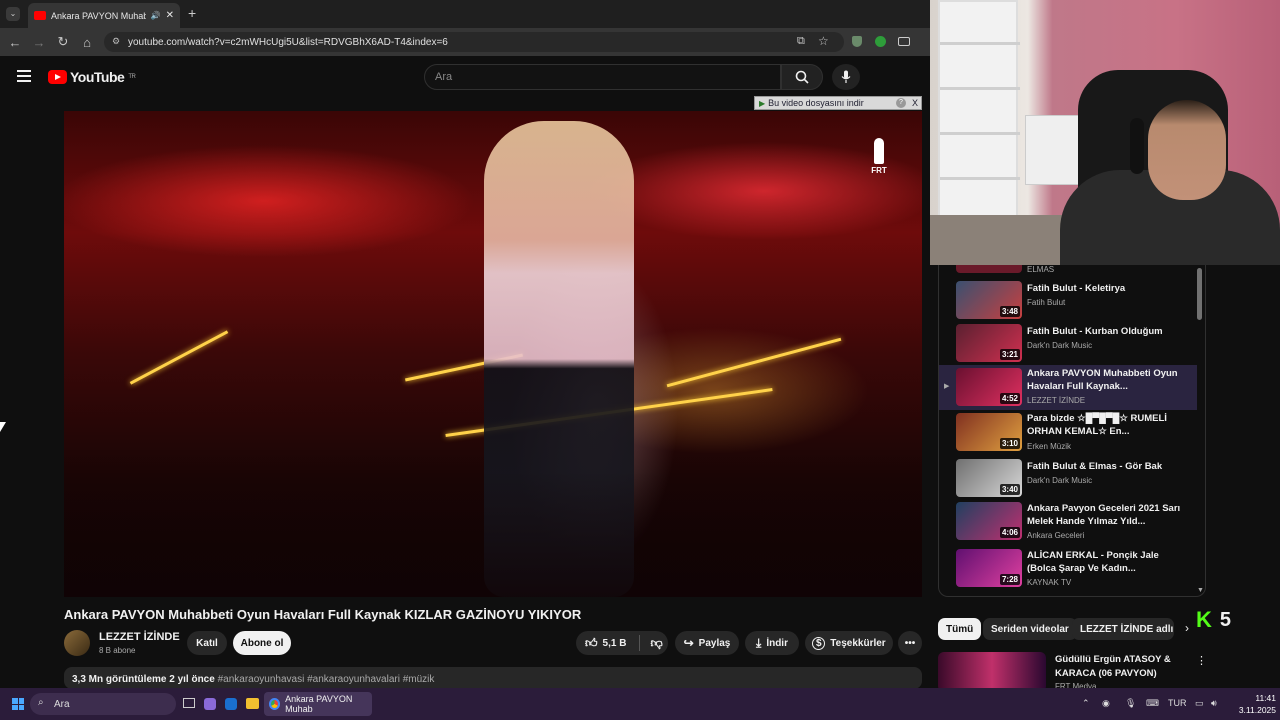 This screenshot has width=1280, height=720. What do you see at coordinates (24, 76) in the screenshot?
I see `menu-icon` at bounding box center [24, 76].